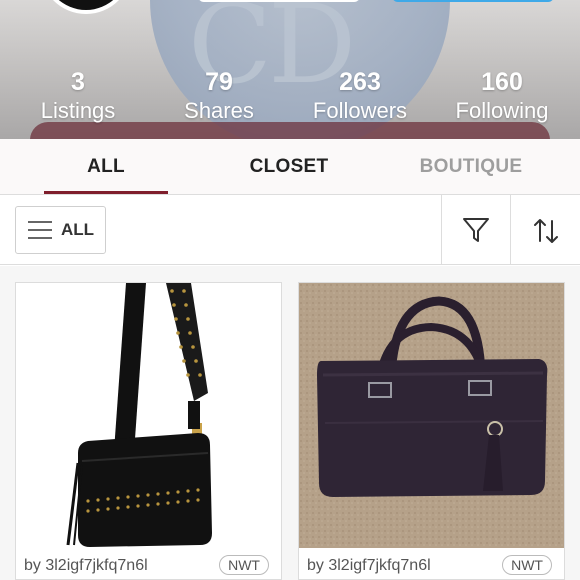  I want to click on tab-boutique: BOUTIQUE, so click(471, 167).